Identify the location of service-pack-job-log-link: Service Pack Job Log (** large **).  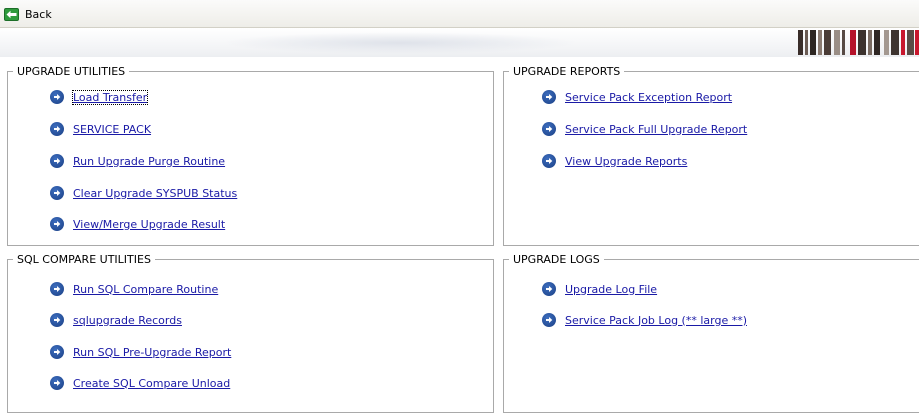
(644, 320).